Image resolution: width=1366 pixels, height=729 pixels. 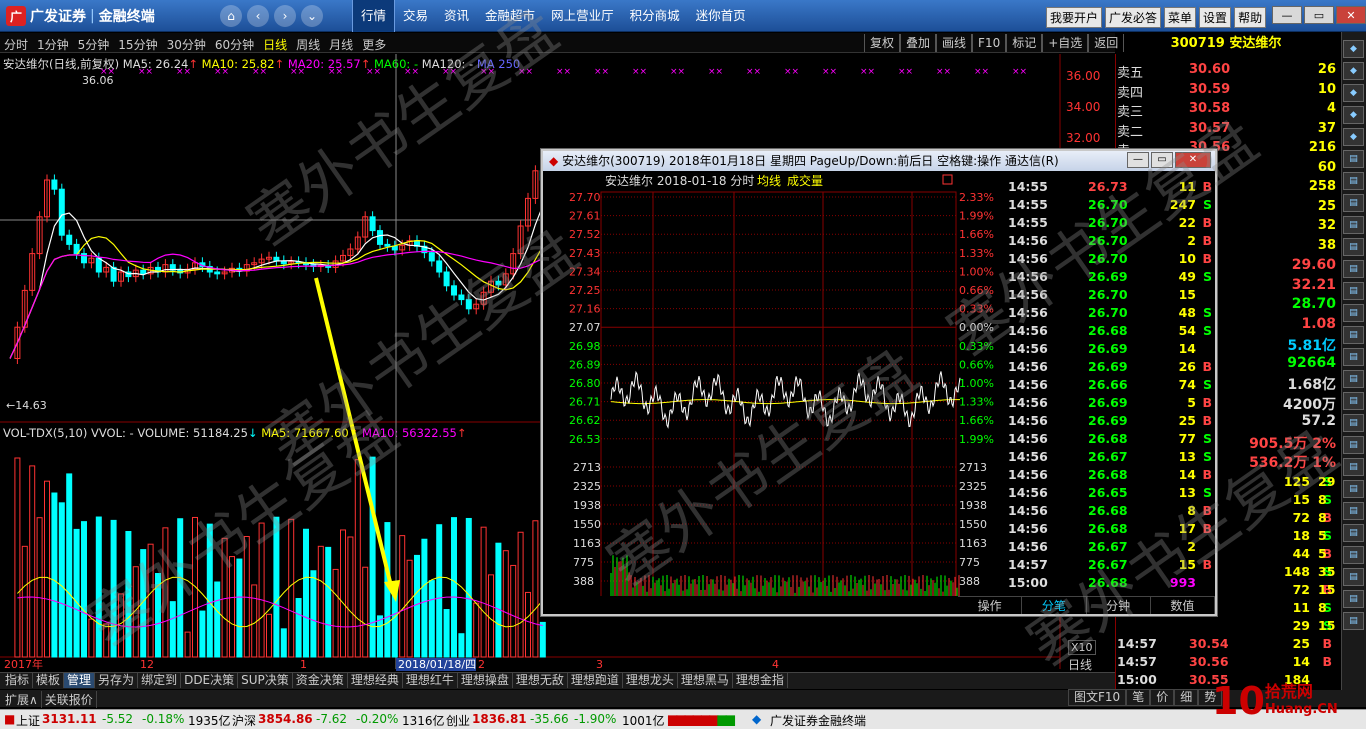 I want to click on nav-item: 资讯, so click(x=456, y=16).